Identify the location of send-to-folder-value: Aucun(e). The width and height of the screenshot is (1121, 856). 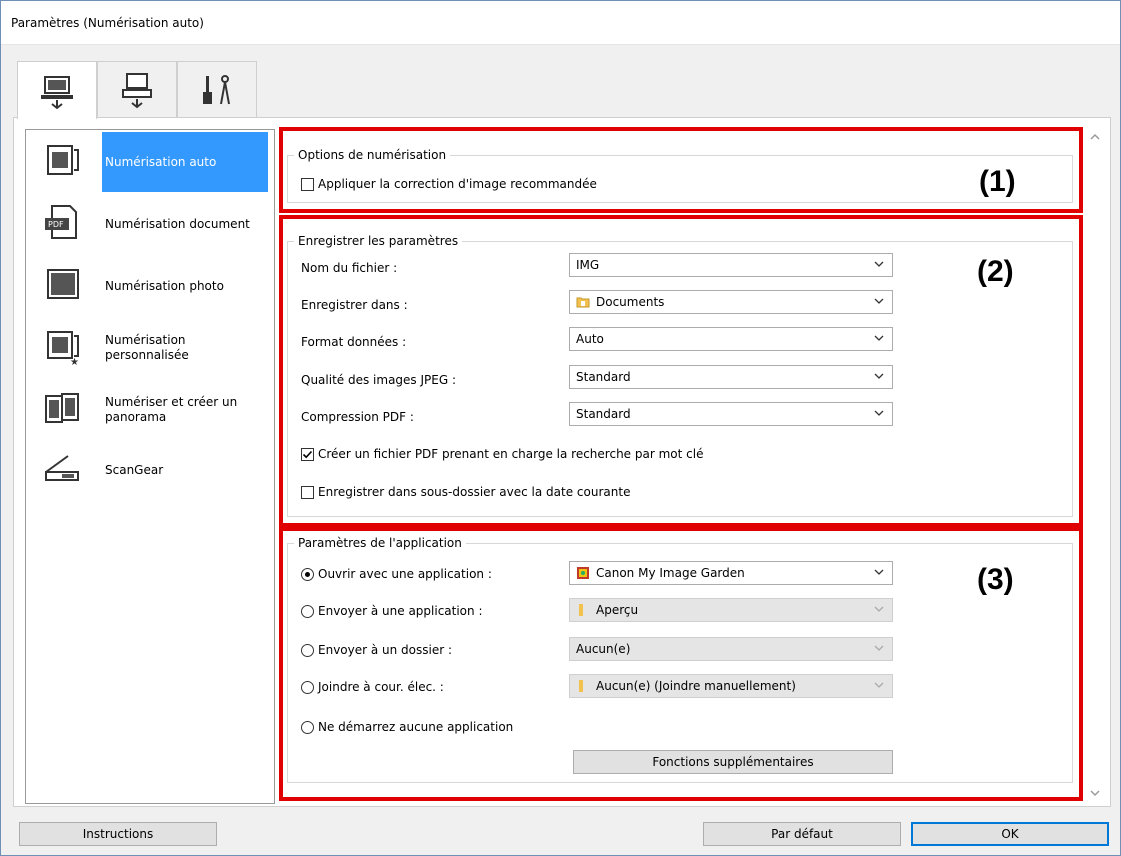
(603, 649).